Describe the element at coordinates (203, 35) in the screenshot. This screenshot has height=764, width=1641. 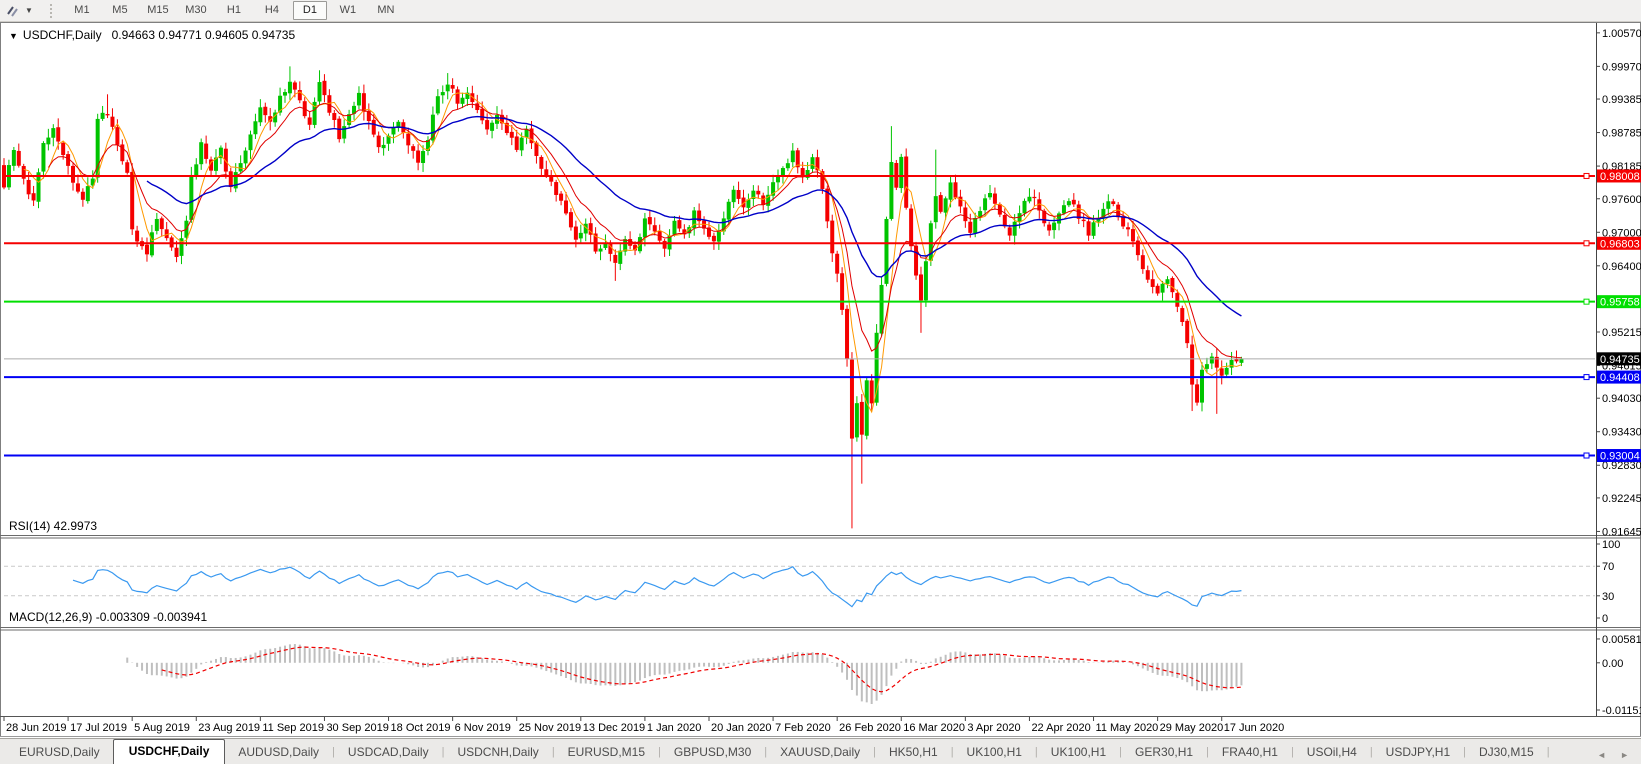
I see `chart-ohlc-values: 0.94663 0.94771 0.94605 0.94735` at that location.